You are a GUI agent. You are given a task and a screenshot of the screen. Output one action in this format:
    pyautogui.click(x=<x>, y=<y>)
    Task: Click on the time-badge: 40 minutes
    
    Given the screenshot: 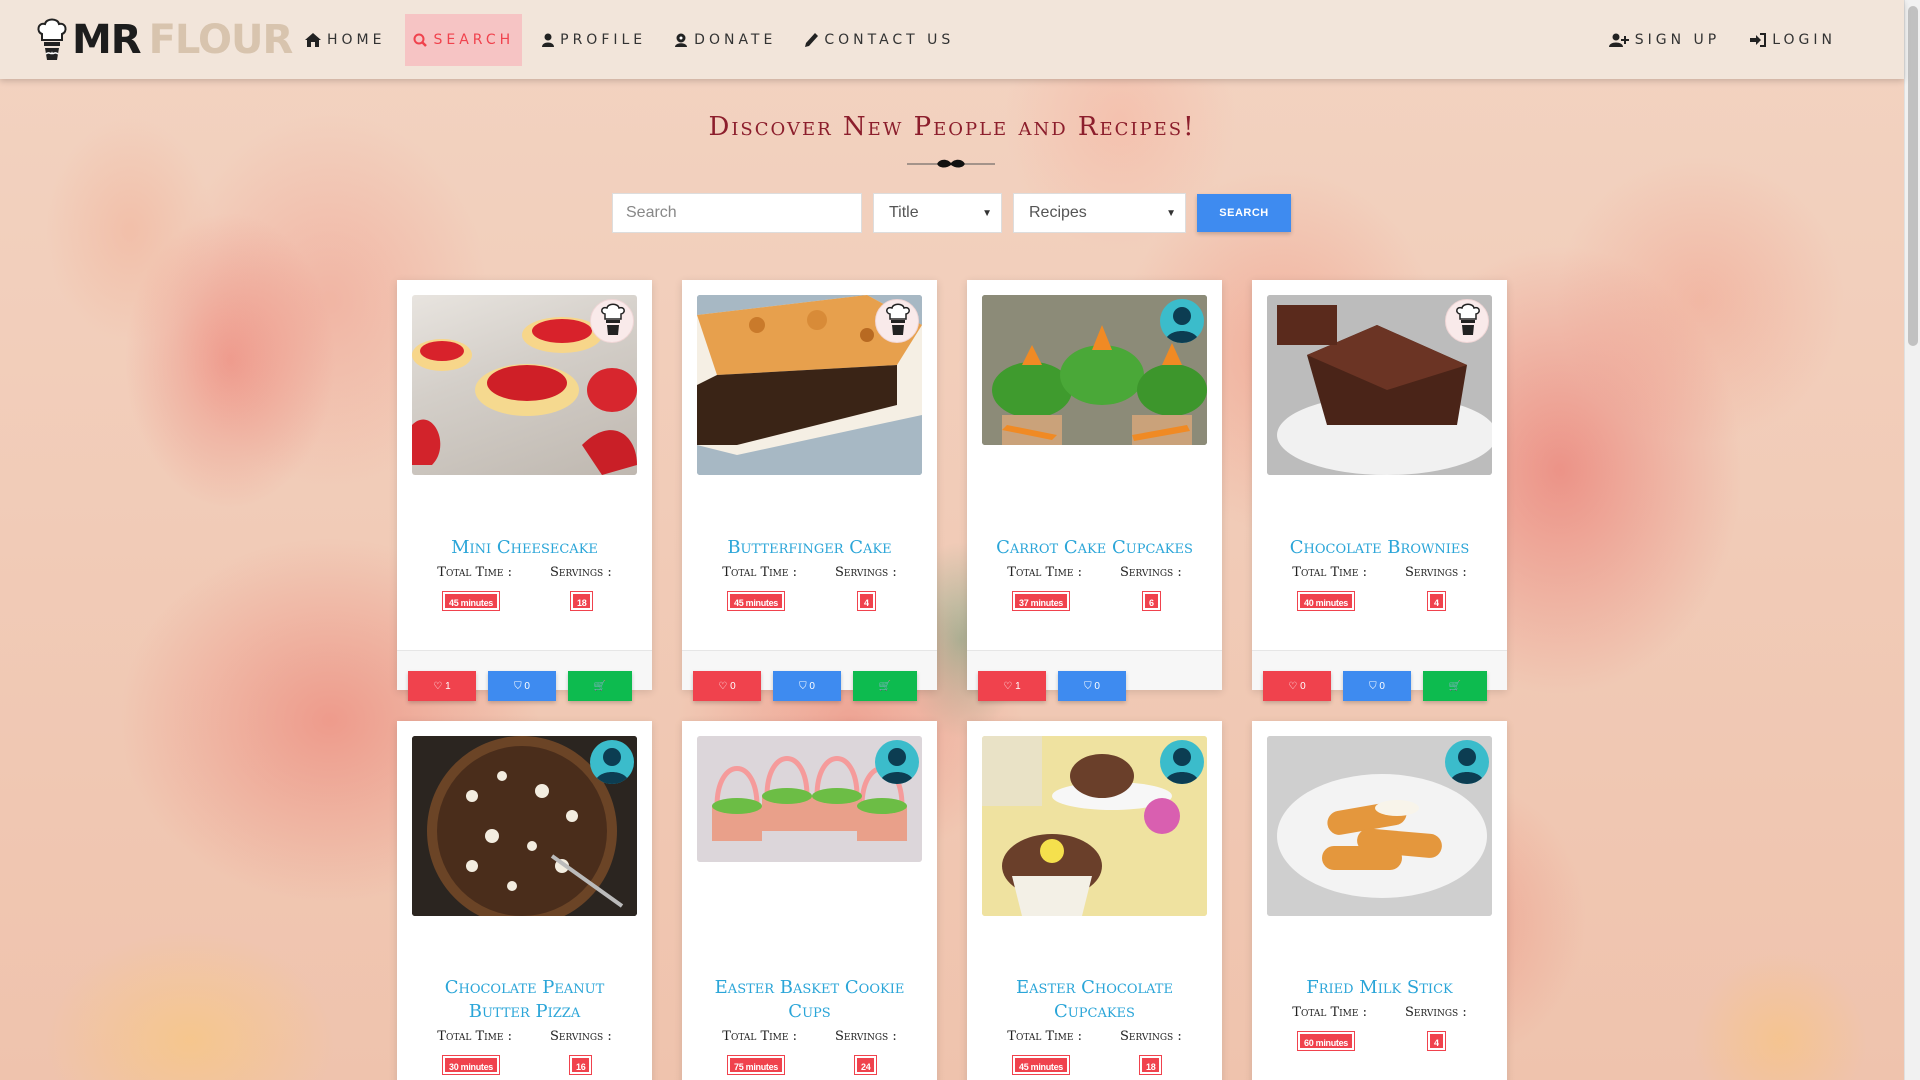 What is the action you would take?
    pyautogui.click(x=1326, y=601)
    